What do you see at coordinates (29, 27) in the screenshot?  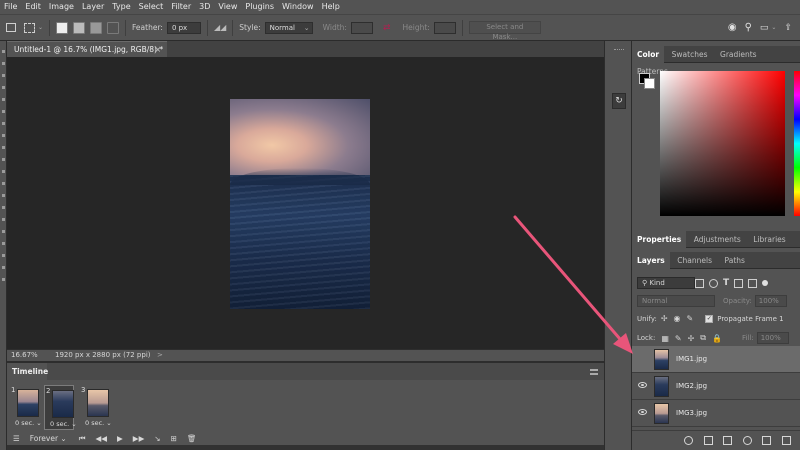 I see `marquee-tool-icon` at bounding box center [29, 27].